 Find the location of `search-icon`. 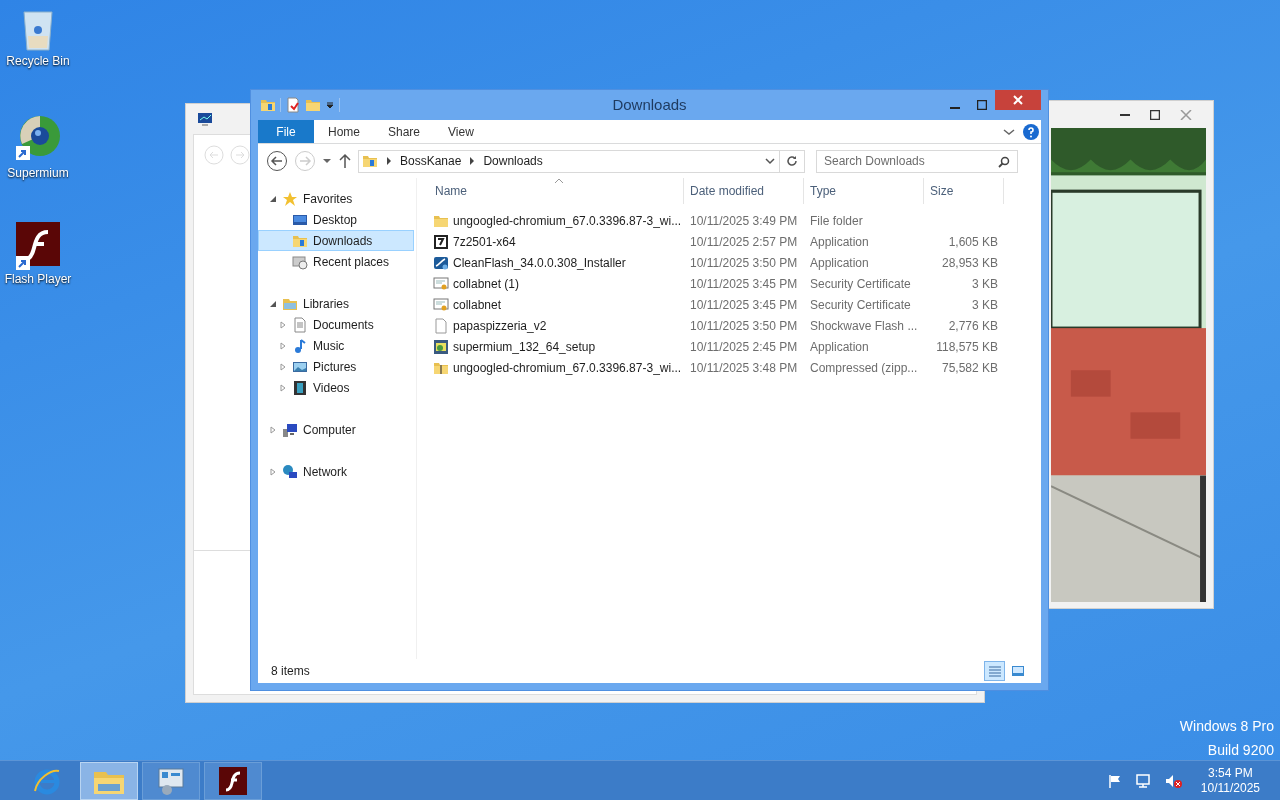

search-icon is located at coordinates (1004, 161).